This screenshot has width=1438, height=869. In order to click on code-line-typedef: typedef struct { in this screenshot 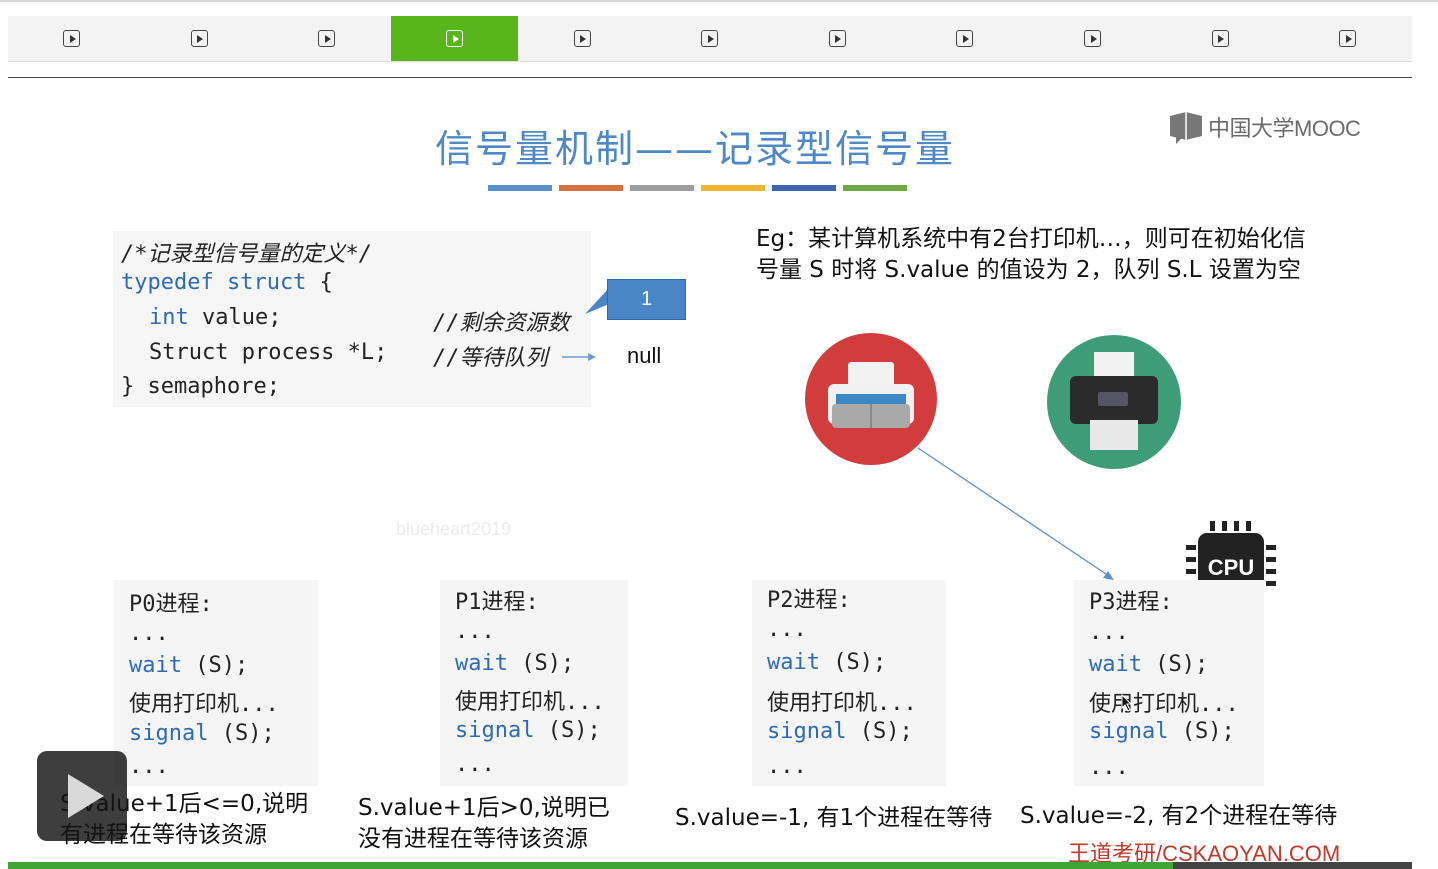, I will do `click(227, 282)`.